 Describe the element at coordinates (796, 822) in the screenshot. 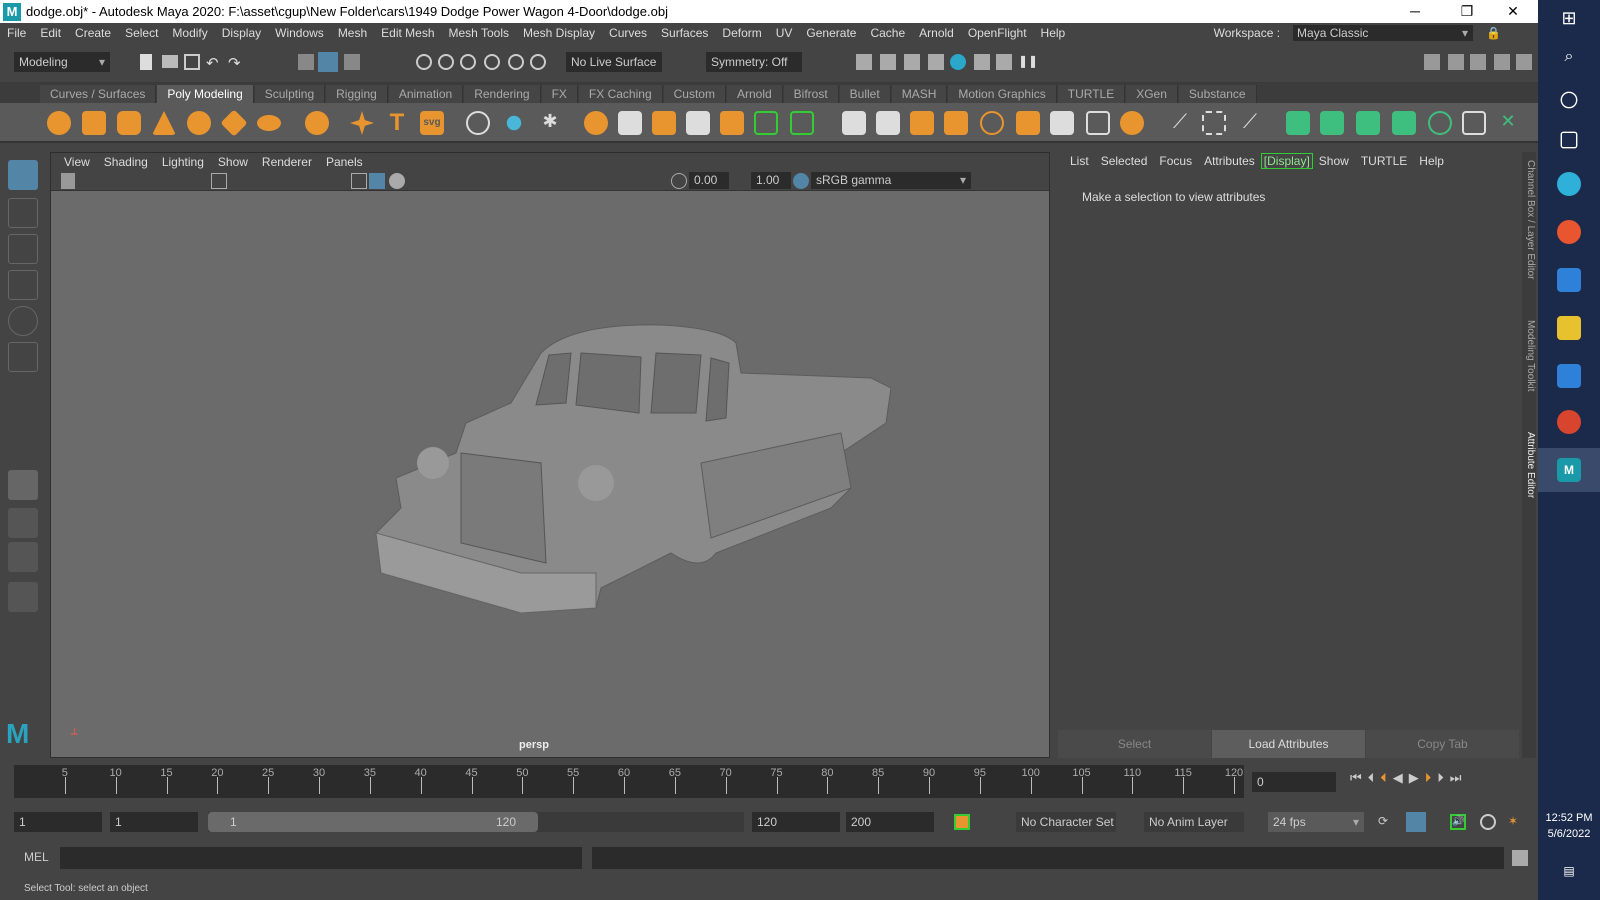

I see `playback-end-field: 120` at that location.